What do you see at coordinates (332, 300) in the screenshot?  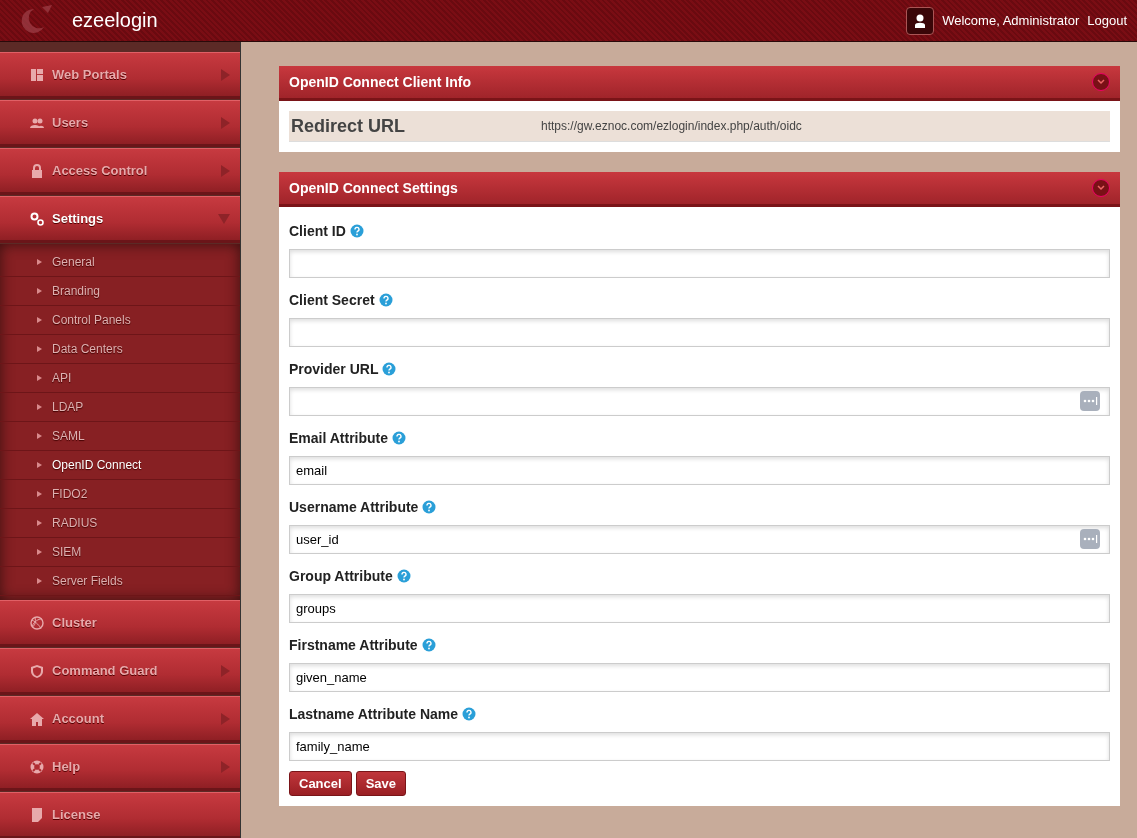 I see `field-label: Client Secret` at bounding box center [332, 300].